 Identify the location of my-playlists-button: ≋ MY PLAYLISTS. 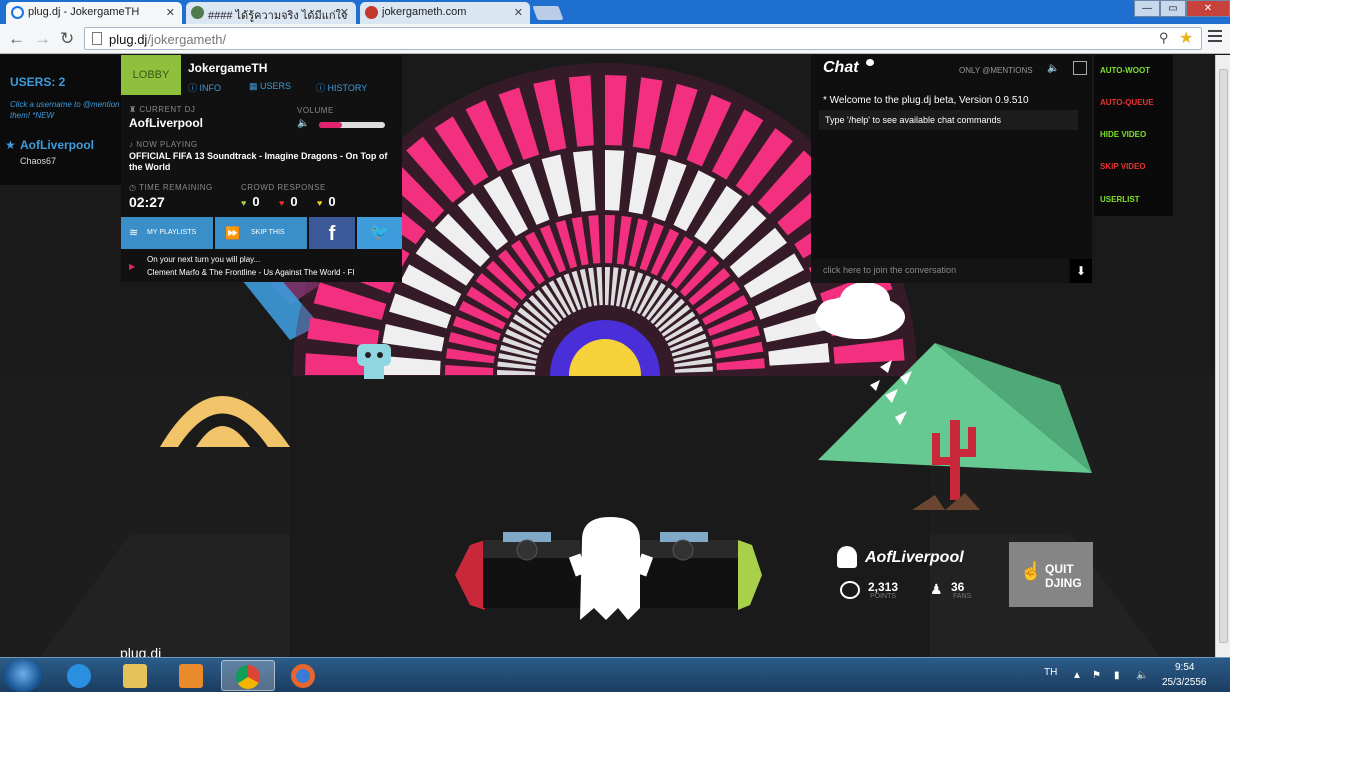
(167, 233).